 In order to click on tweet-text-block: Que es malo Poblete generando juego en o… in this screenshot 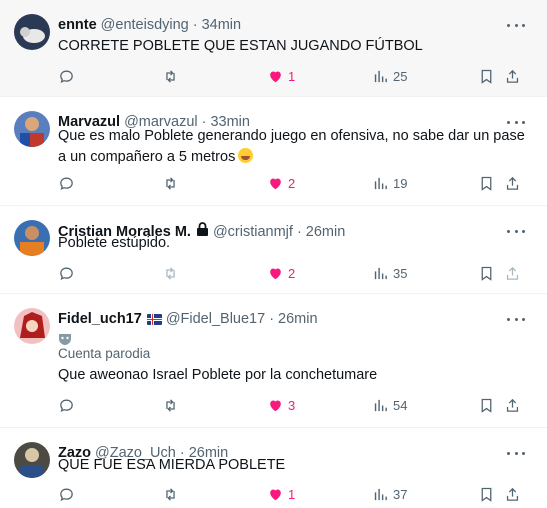, I will do `click(293, 147)`.